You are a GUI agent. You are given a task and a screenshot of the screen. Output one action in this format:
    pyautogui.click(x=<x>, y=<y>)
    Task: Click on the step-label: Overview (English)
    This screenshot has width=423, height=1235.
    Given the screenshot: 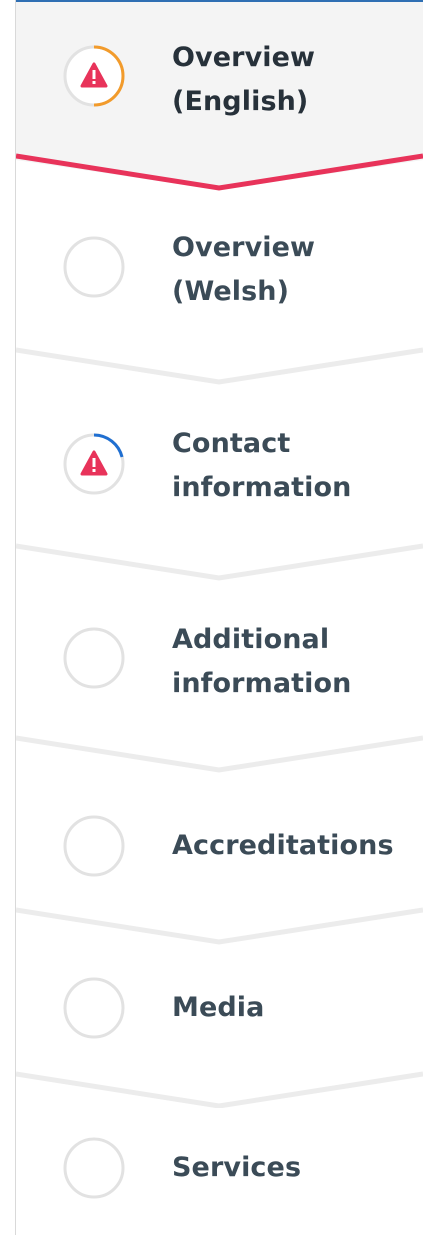 What is the action you would take?
    pyautogui.click(x=244, y=79)
    